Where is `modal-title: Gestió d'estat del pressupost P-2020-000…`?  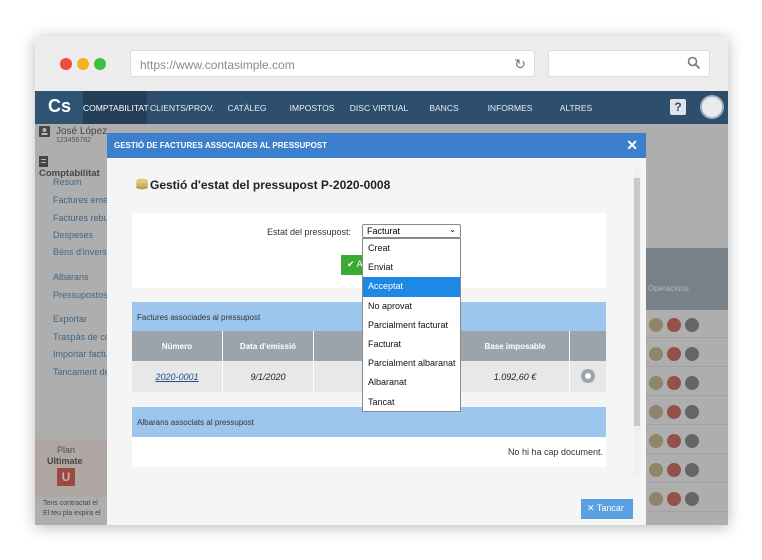
modal-title: Gestió d'estat del pressupost P-2020-000… is located at coordinates (270, 185).